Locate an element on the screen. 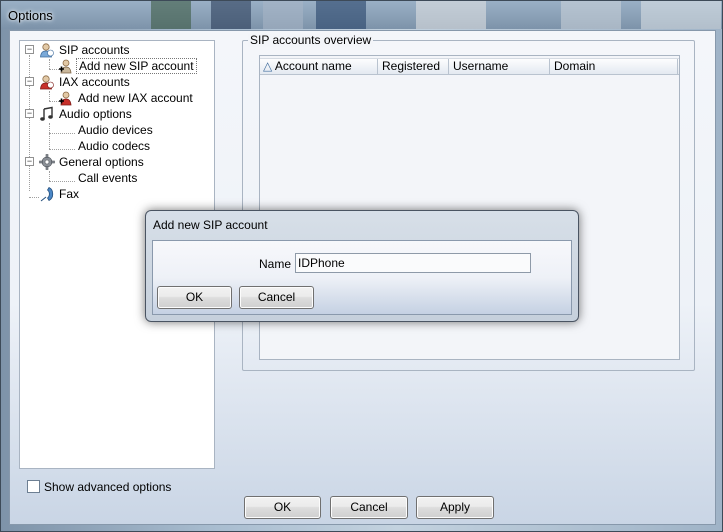 The height and width of the screenshot is (532, 723). phone-handset-icon is located at coordinates (47, 194).